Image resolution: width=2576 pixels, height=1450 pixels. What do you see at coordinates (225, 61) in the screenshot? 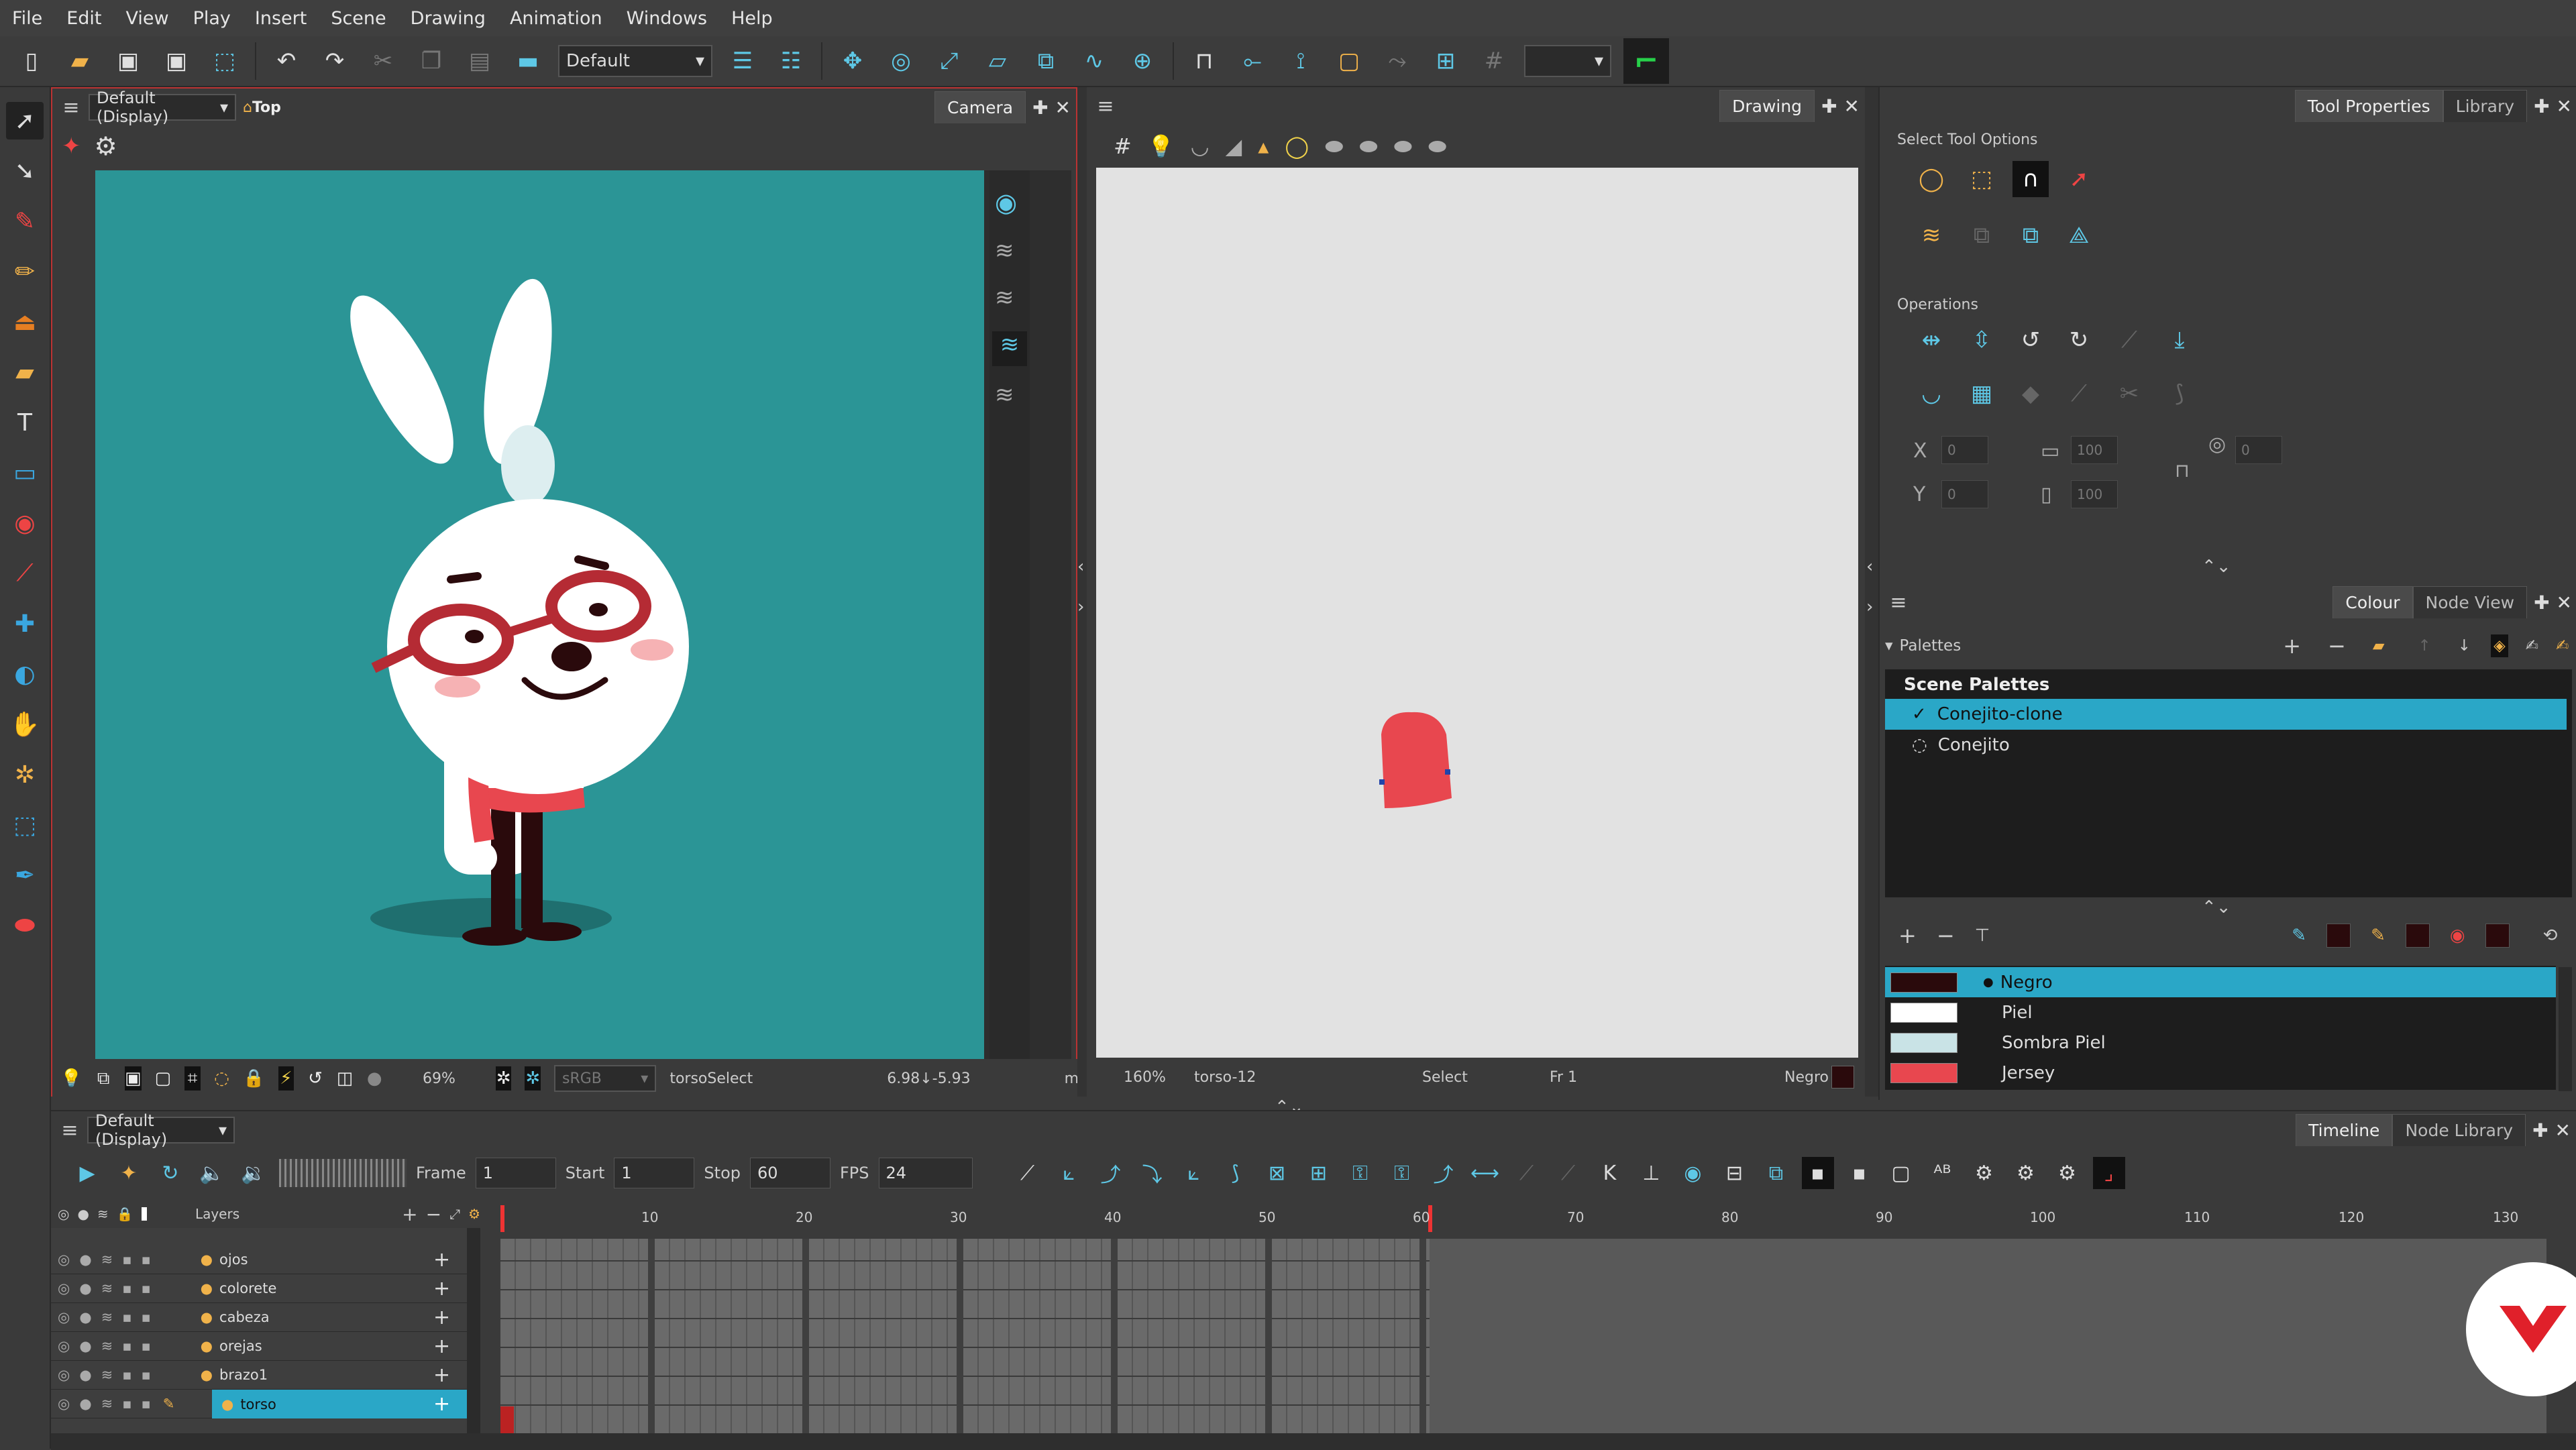
I see `import-icon: ⬚` at bounding box center [225, 61].